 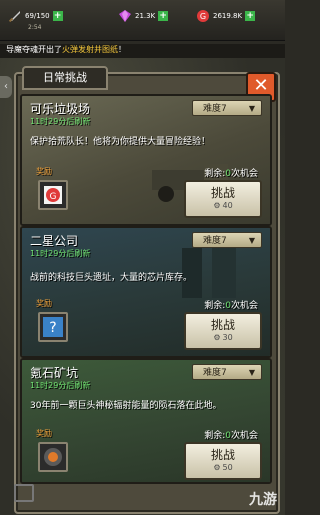 I want to click on mystery-chip-icon: ?, so click(x=53, y=327).